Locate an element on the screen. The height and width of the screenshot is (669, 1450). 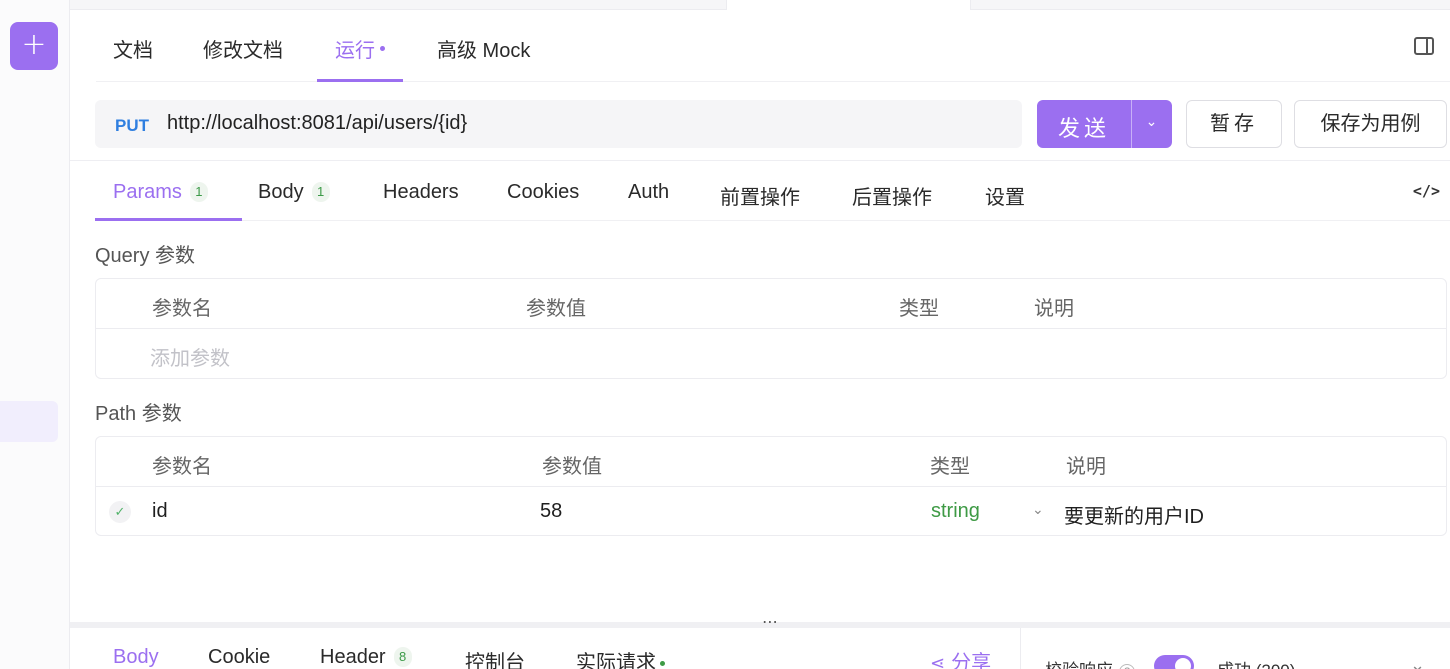
tab-console: 控制台 is located at coordinates (495, 657).